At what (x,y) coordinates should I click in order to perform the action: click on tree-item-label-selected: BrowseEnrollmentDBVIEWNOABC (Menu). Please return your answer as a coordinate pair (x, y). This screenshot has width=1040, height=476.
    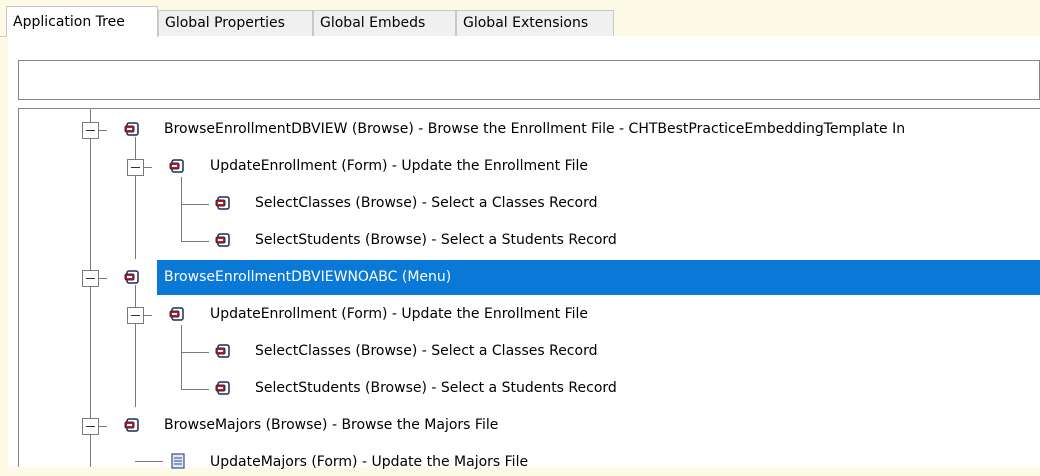
    Looking at the image, I should click on (307, 277).